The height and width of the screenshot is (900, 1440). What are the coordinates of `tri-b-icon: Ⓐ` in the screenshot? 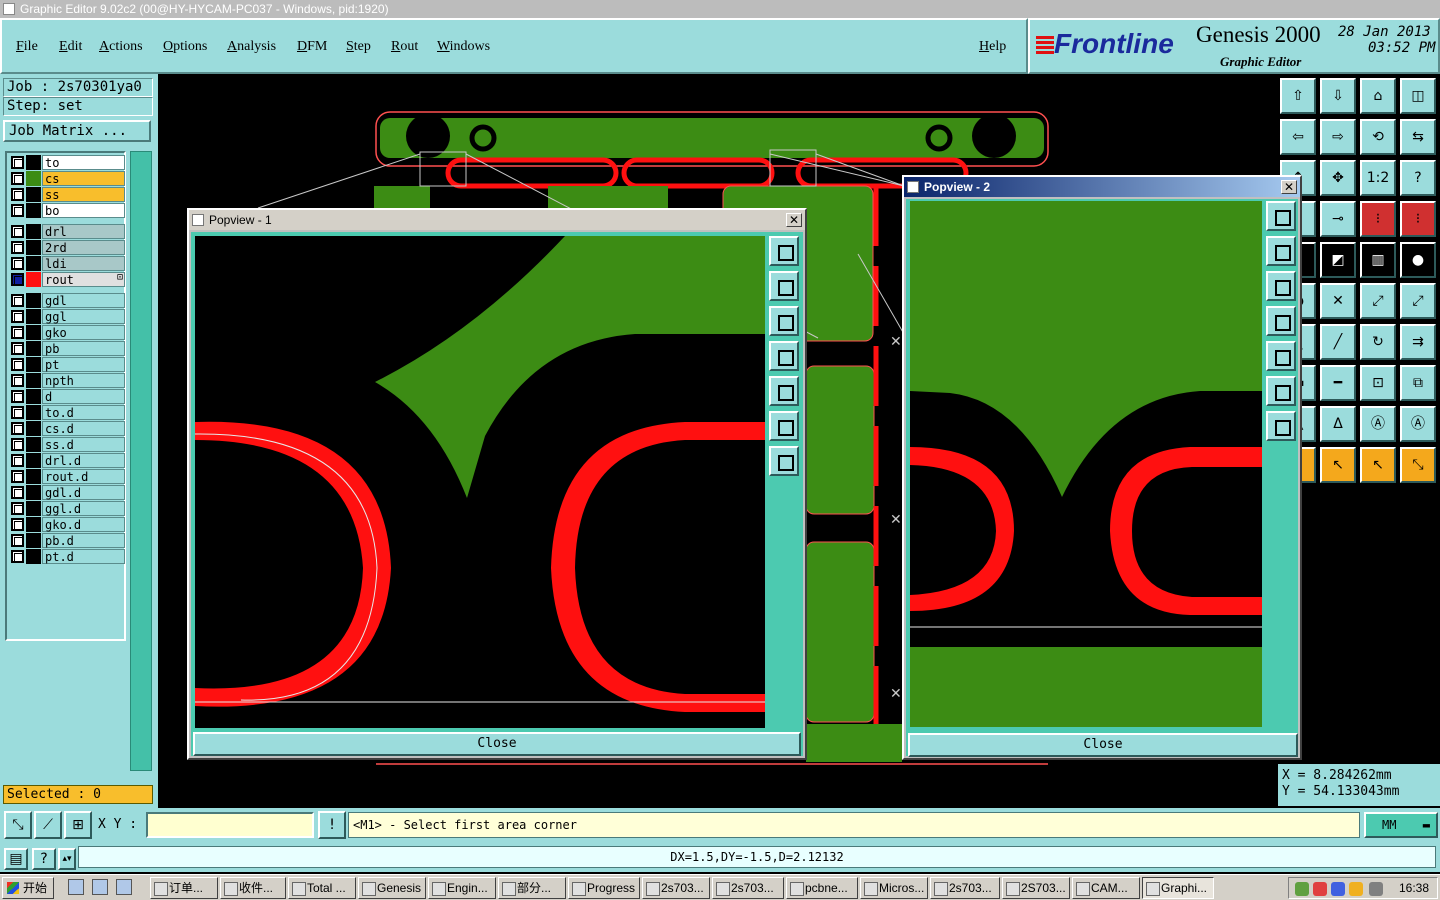 It's located at (1418, 424).